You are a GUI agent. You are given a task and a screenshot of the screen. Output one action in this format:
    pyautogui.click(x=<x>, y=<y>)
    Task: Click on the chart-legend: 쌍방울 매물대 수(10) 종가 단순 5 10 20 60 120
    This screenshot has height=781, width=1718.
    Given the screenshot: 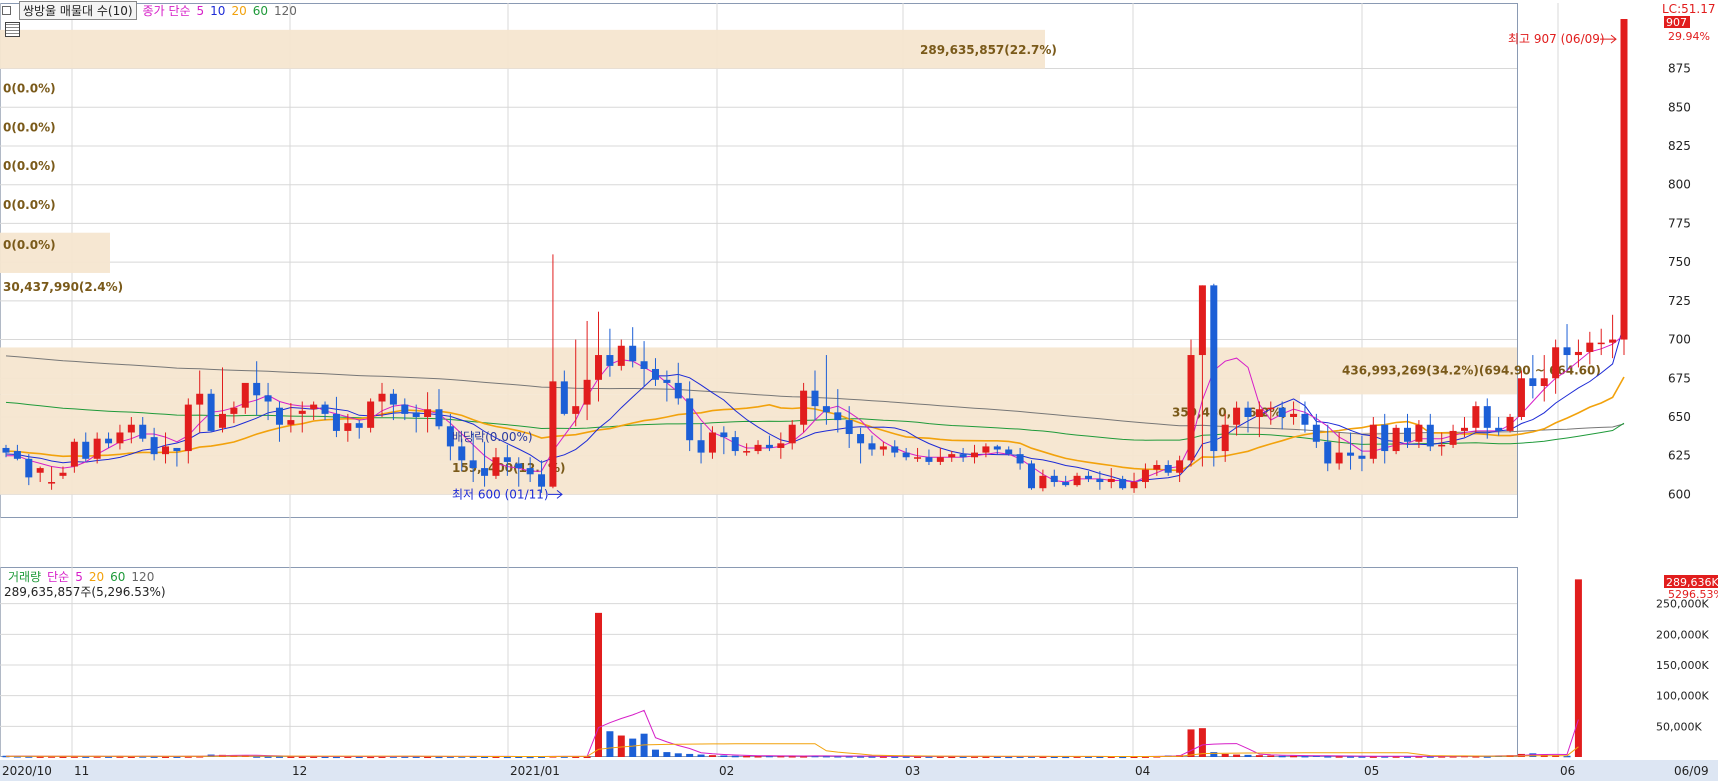 What is the action you would take?
    pyautogui.click(x=149, y=10)
    